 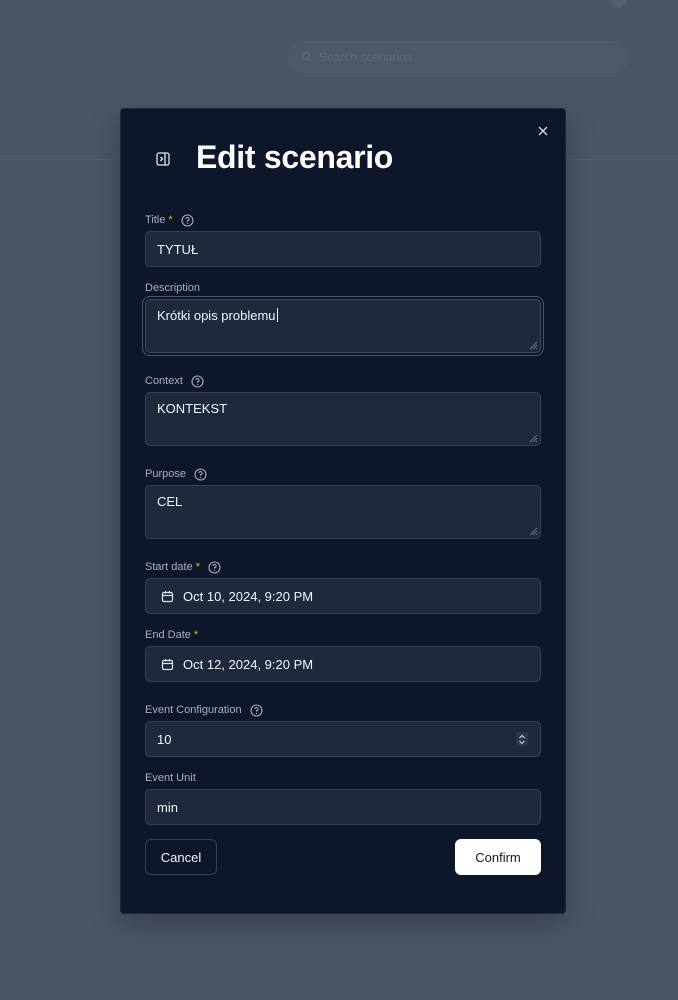 I want to click on end-date-value: Oct 12, 2024, 9:20 PM, so click(x=248, y=664).